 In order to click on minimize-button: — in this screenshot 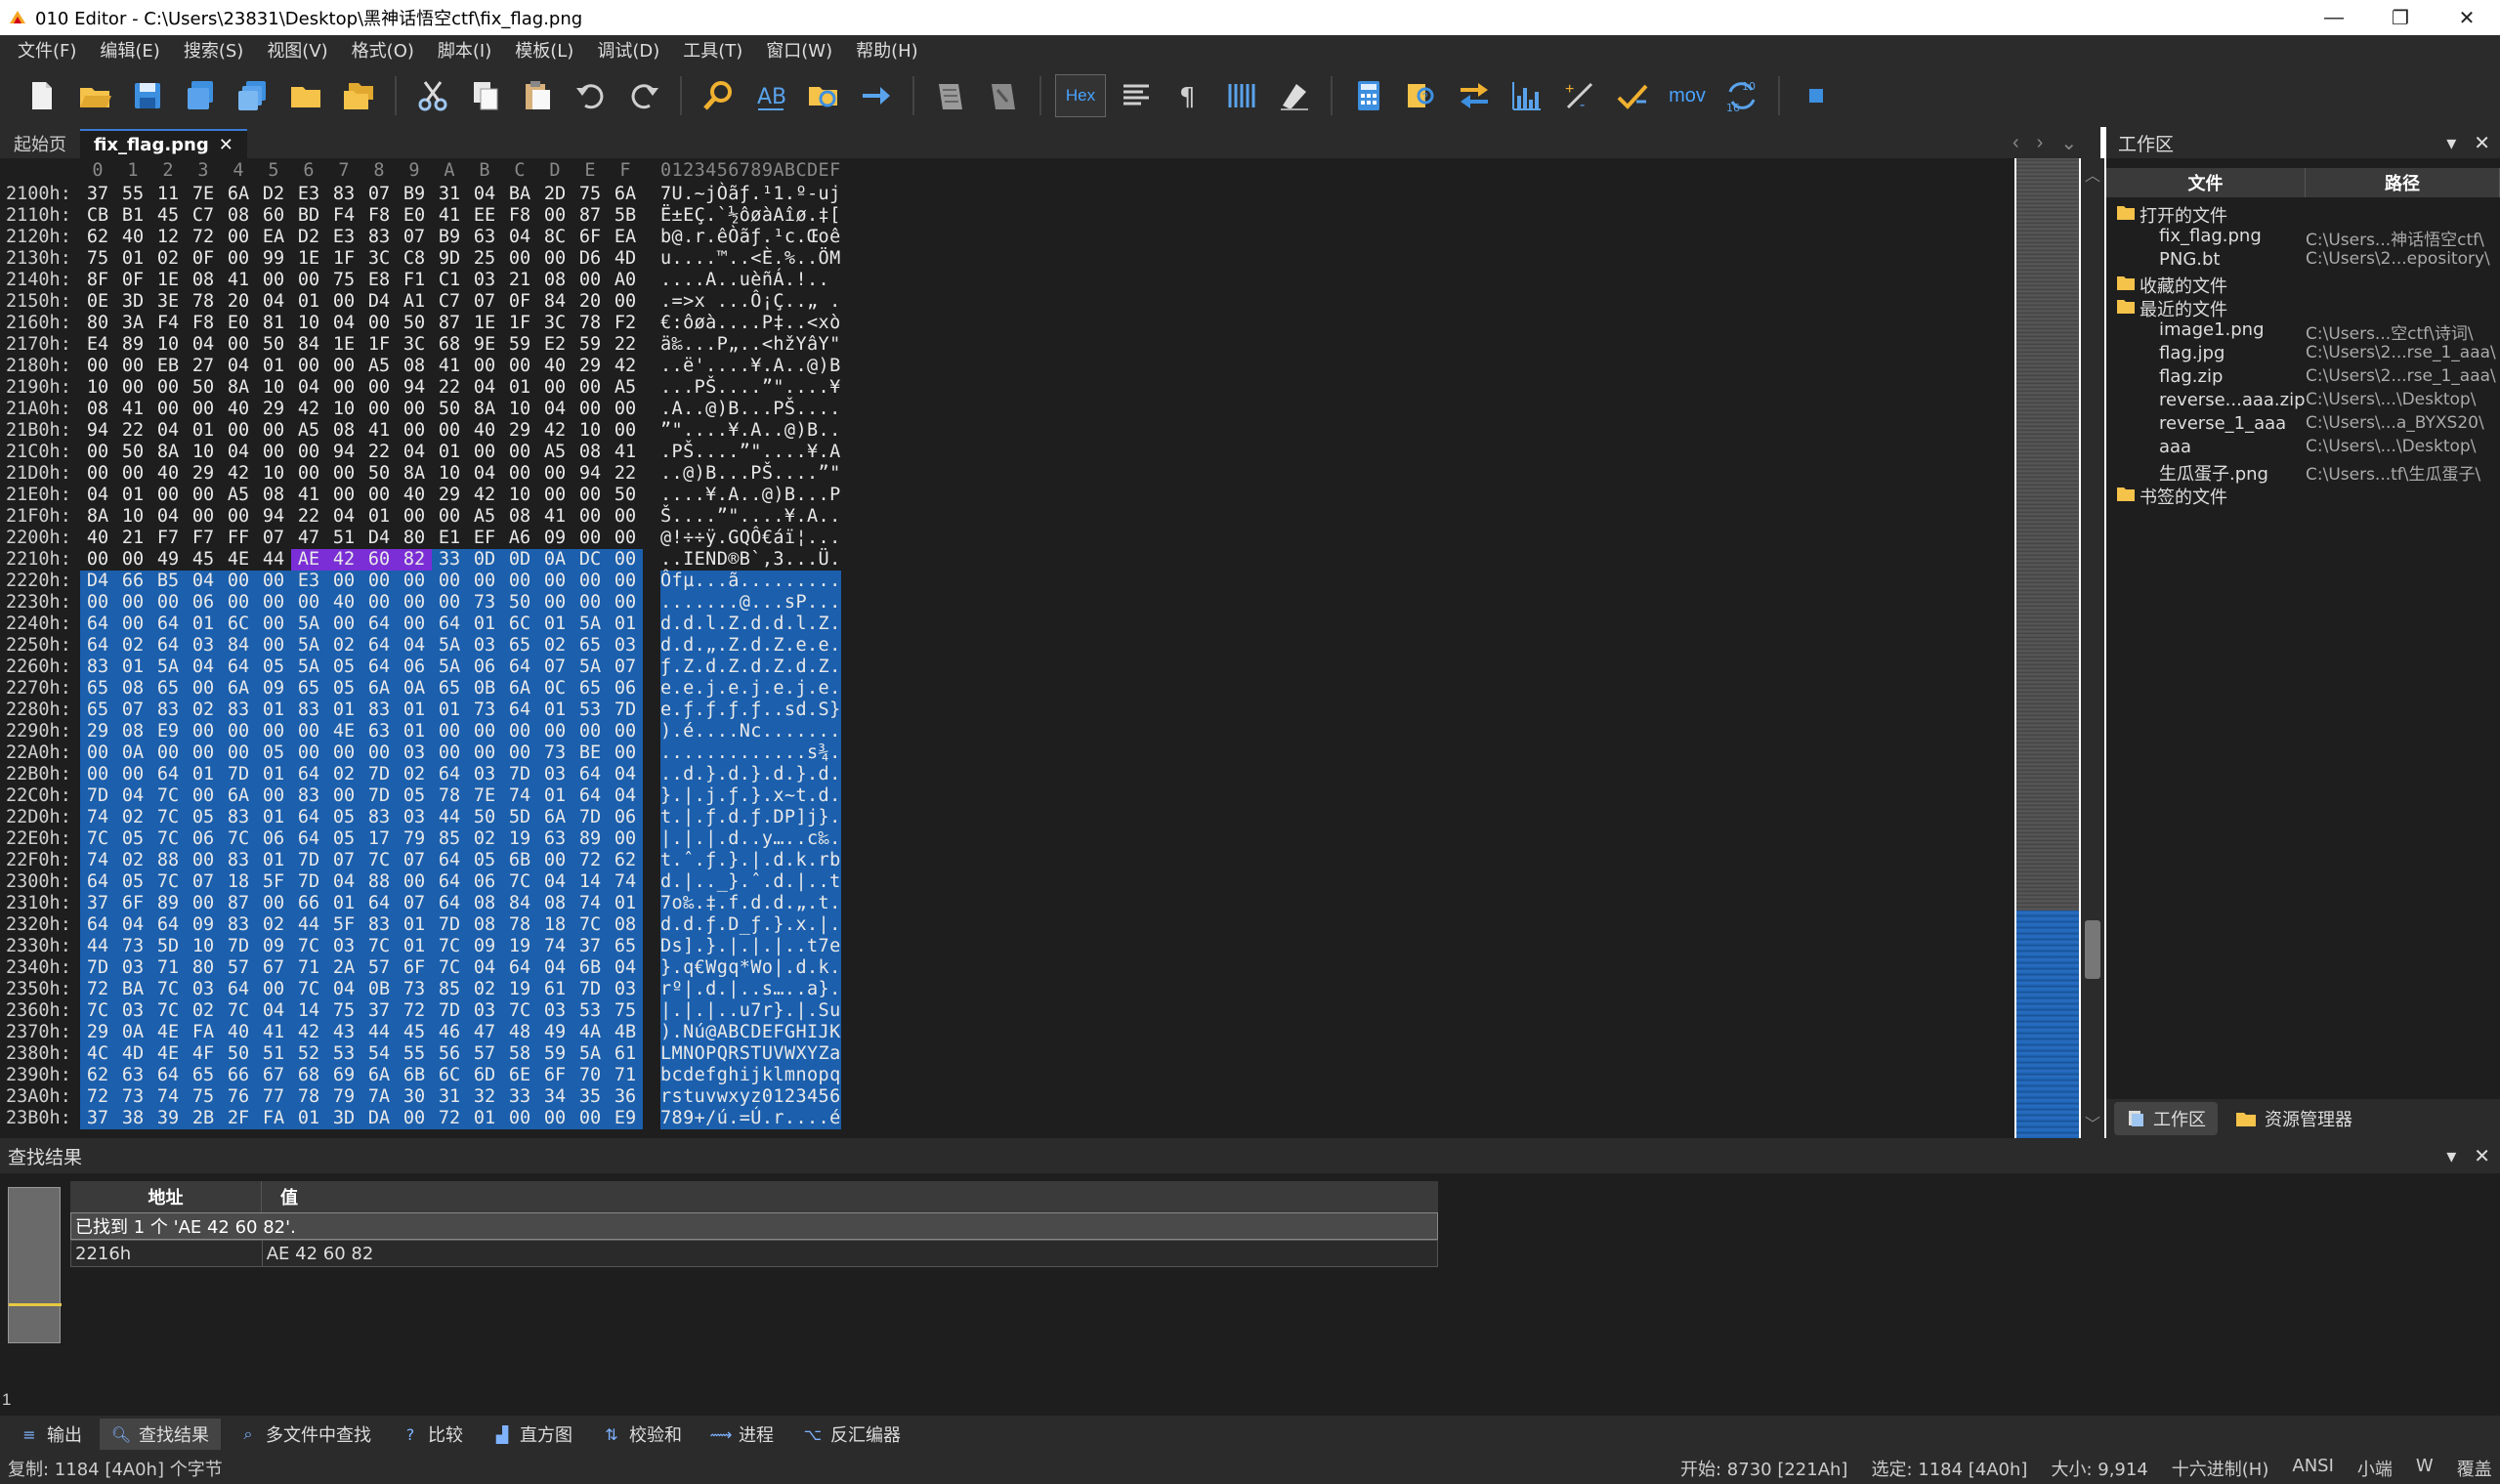, I will do `click(2334, 18)`.